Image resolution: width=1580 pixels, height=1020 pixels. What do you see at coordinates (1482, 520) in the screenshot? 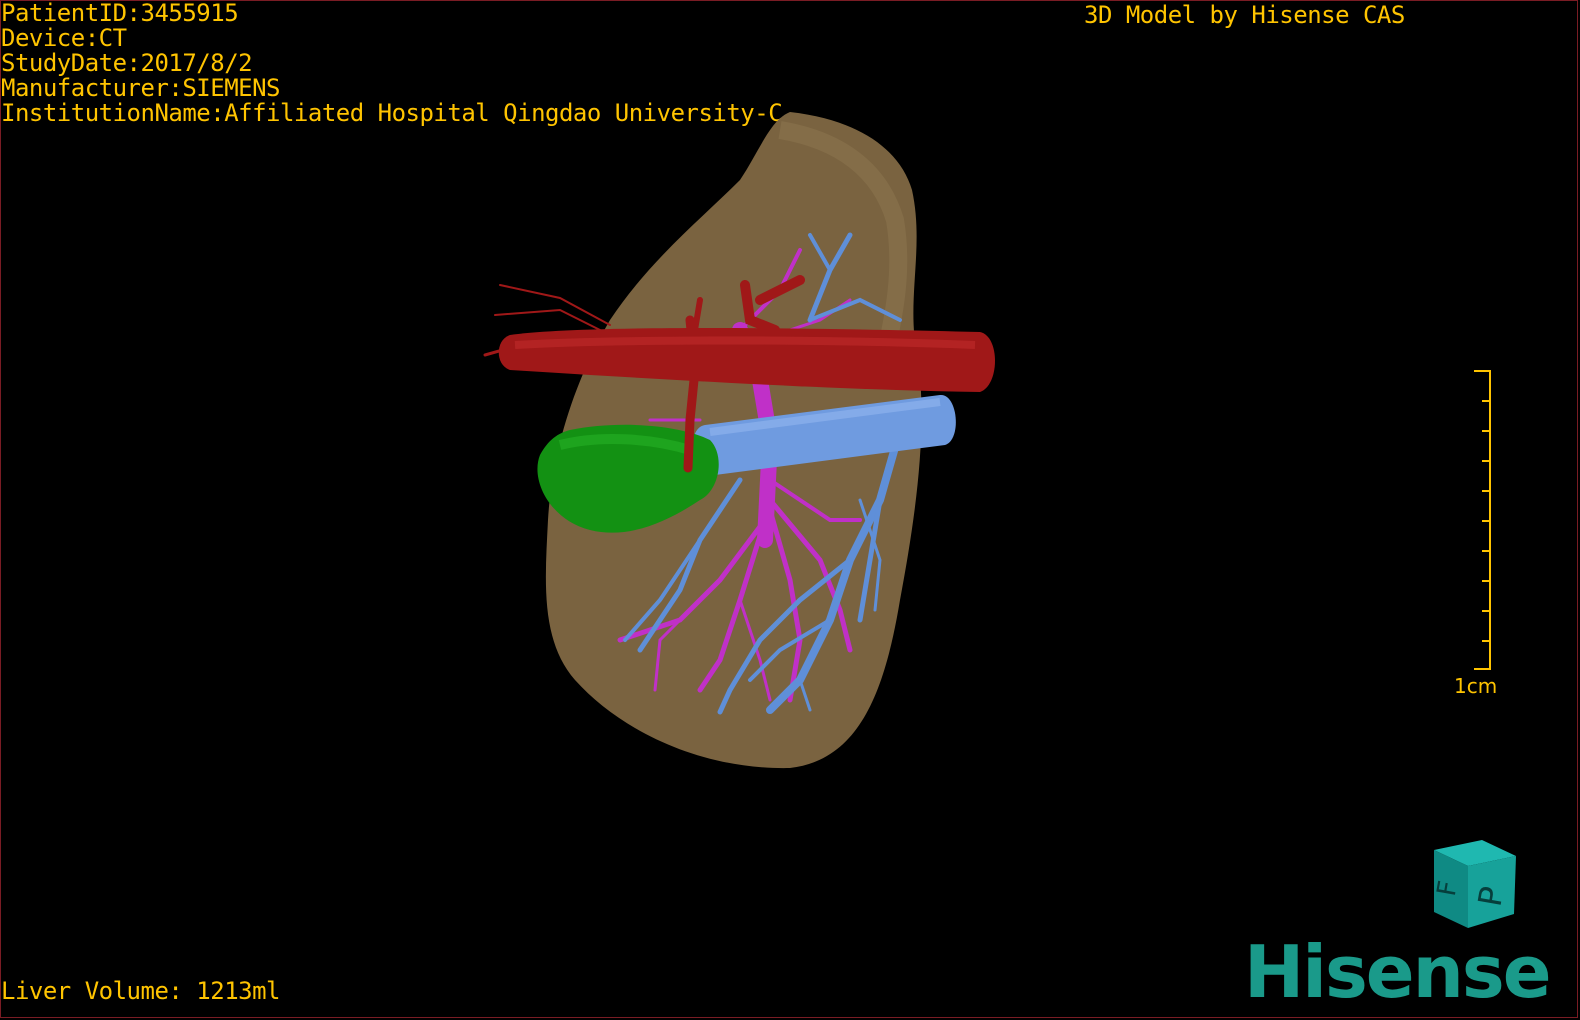
I see `scale-bar` at bounding box center [1482, 520].